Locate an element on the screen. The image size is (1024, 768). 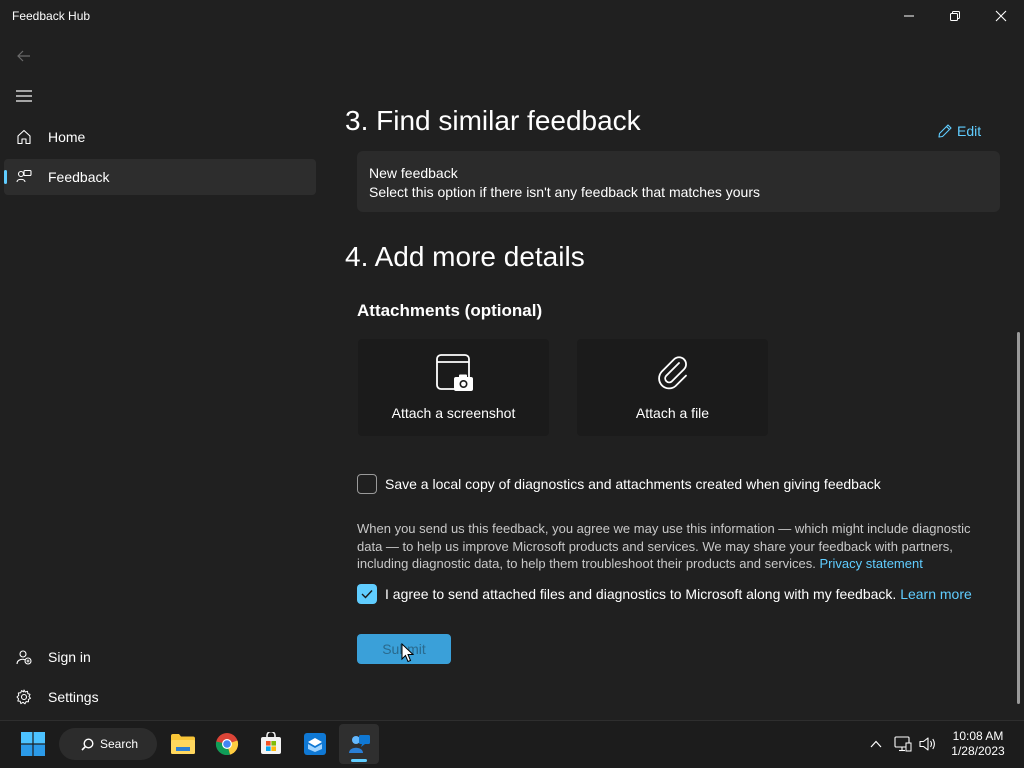
attach-file-button: Attach a file is located at coordinates (672, 387).